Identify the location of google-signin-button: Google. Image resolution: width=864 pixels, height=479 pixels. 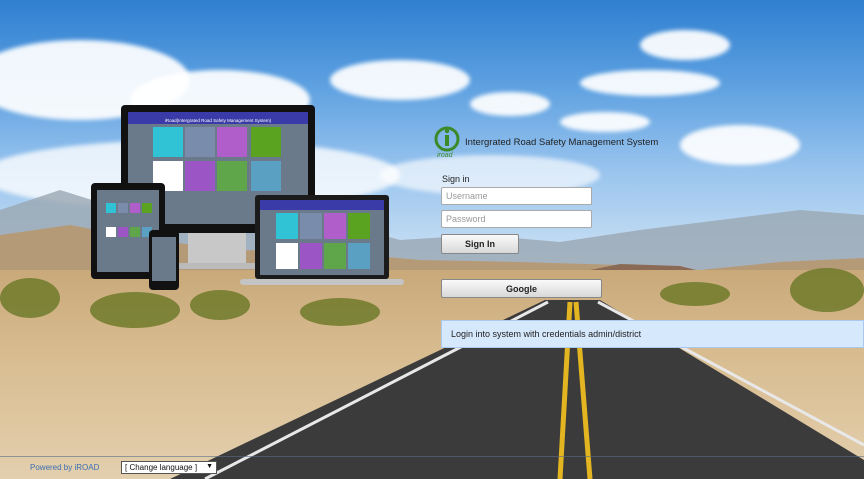
(521, 288).